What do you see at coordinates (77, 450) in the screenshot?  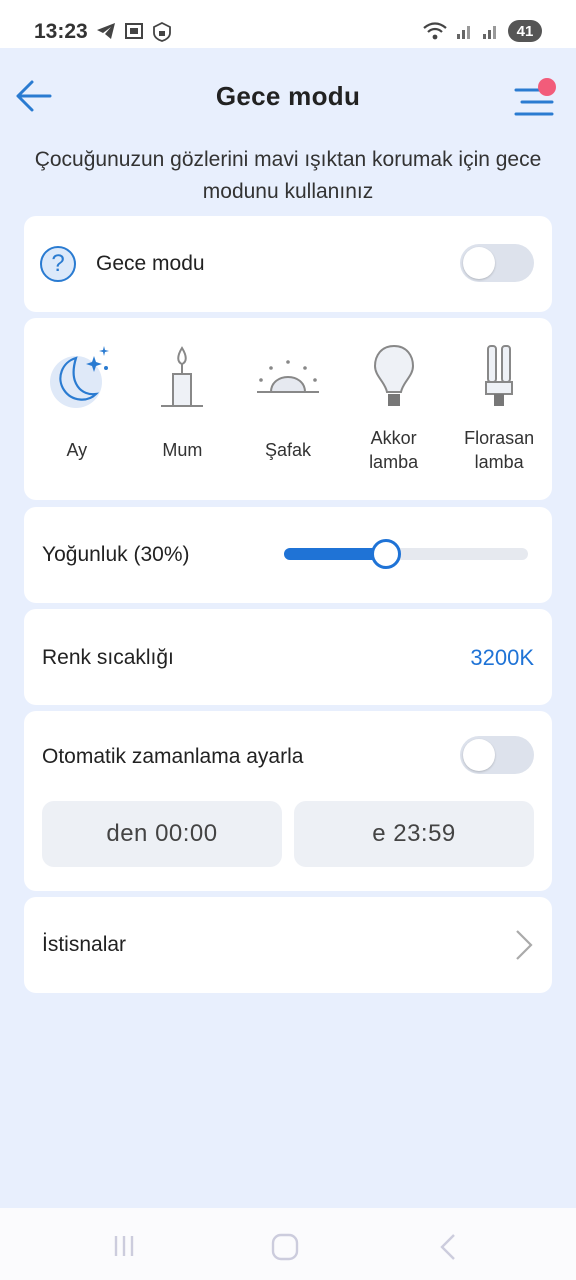 I see `mode-label: Ay` at bounding box center [77, 450].